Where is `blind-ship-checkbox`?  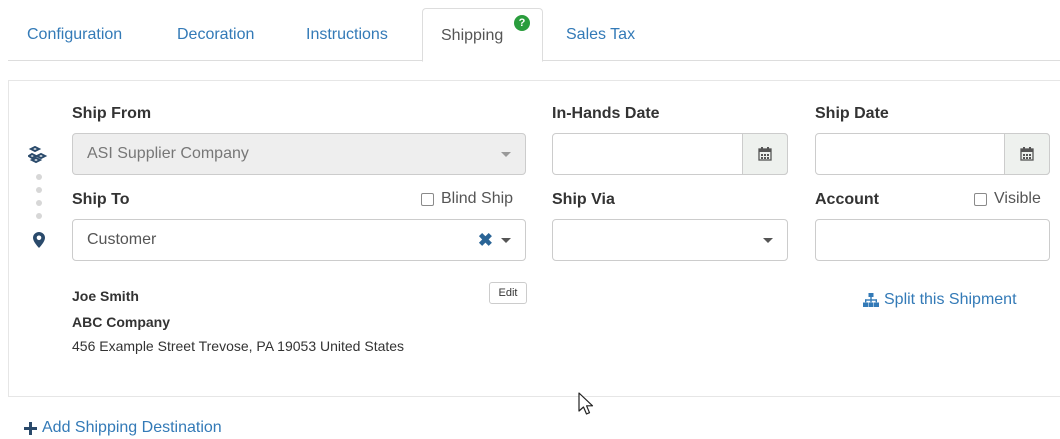
blind-ship-checkbox is located at coordinates (427, 199).